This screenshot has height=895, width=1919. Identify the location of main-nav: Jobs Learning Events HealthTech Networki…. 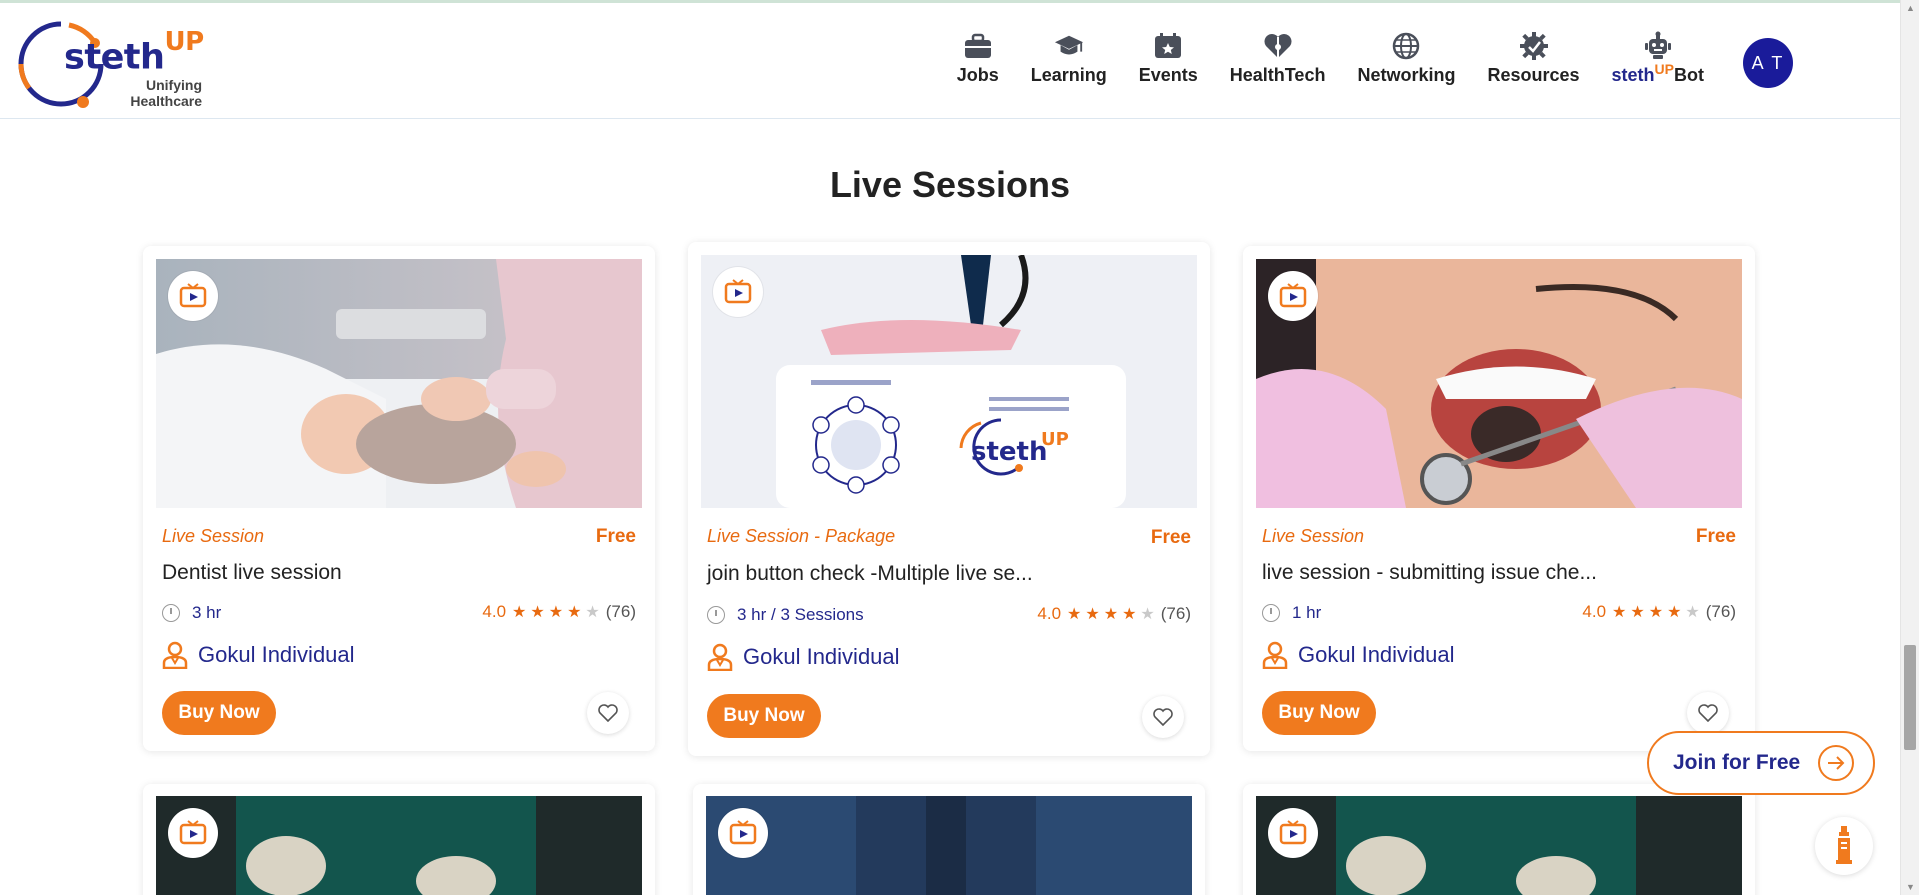
(1330, 61).